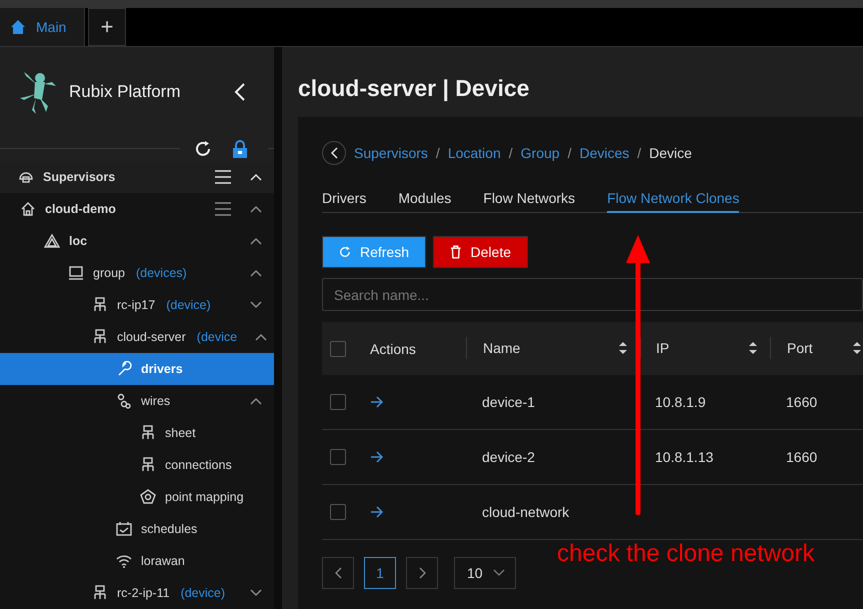 The height and width of the screenshot is (609, 863). I want to click on tree-label: cloud-demo, so click(80, 209).